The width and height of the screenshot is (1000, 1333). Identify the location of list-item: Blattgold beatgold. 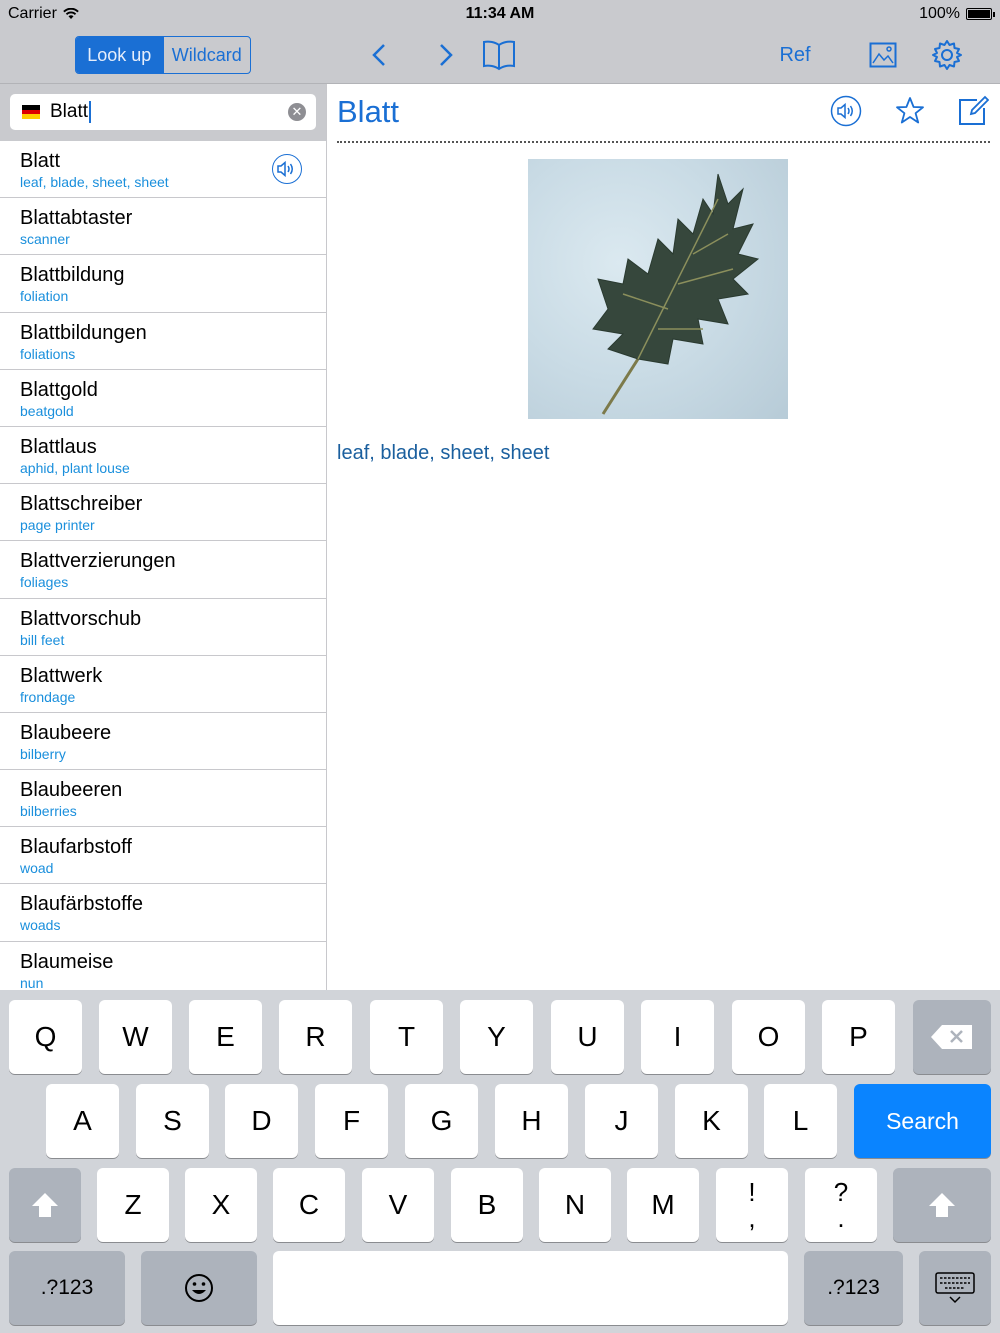
(163, 398).